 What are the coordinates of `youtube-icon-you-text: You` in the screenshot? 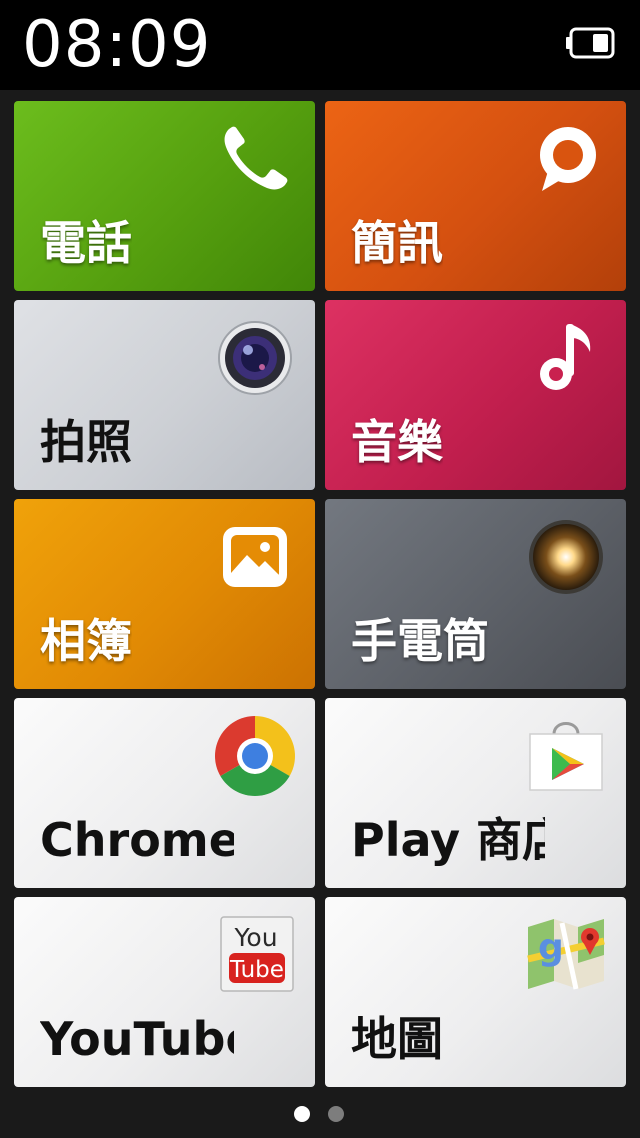 It's located at (255, 937).